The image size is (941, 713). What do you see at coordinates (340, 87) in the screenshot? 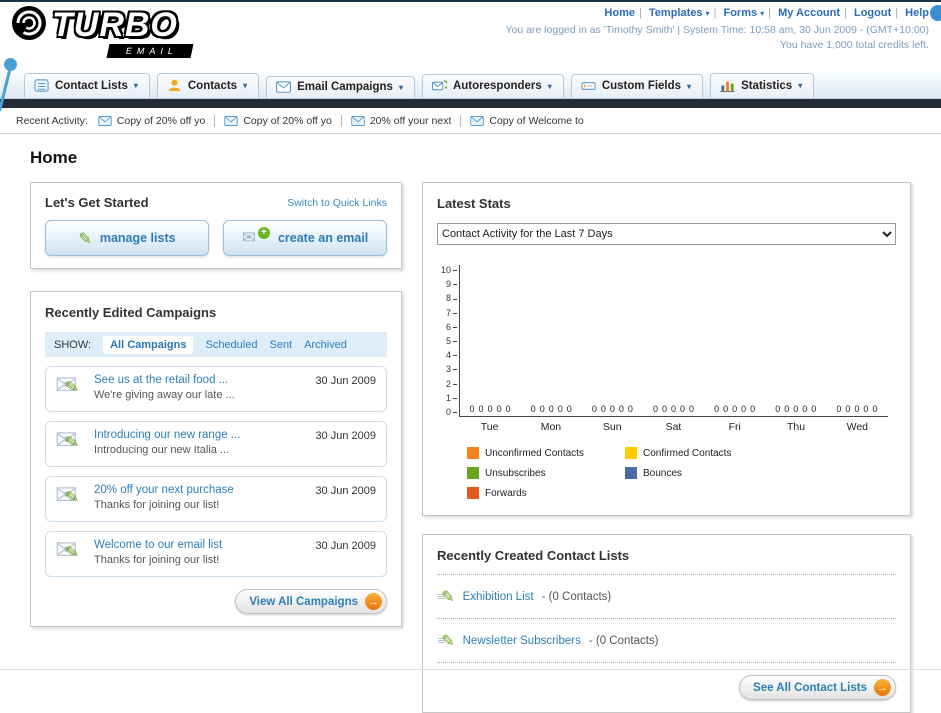
I see `nav-tab-email-campaigns: Email Campaigns ▾` at bounding box center [340, 87].